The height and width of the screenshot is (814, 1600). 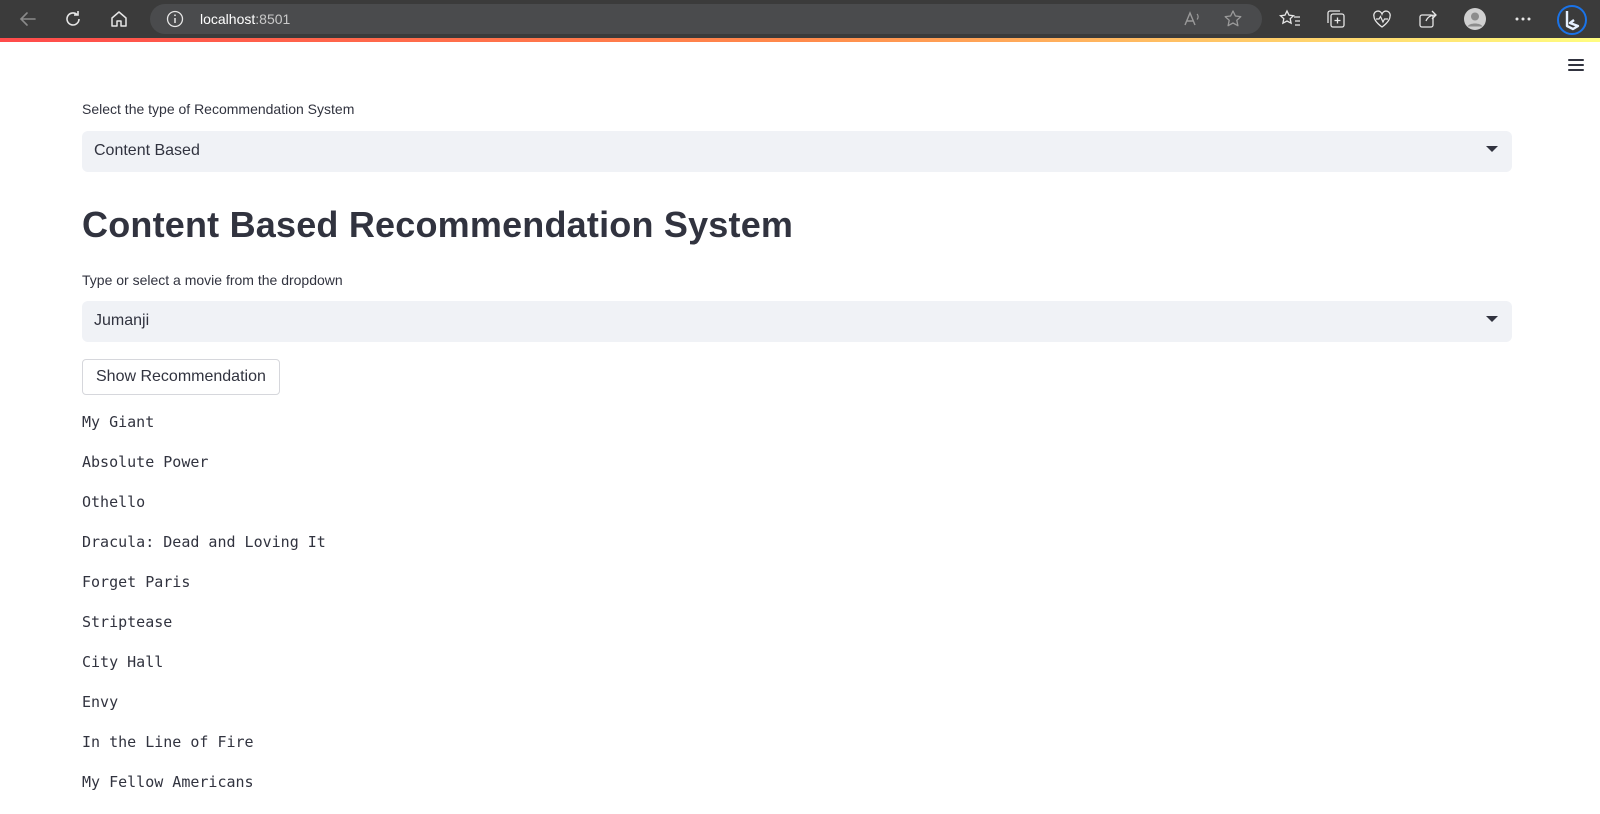 What do you see at coordinates (212, 280) in the screenshot?
I see `movie-select-label: Type or select a movie from the dropdown` at bounding box center [212, 280].